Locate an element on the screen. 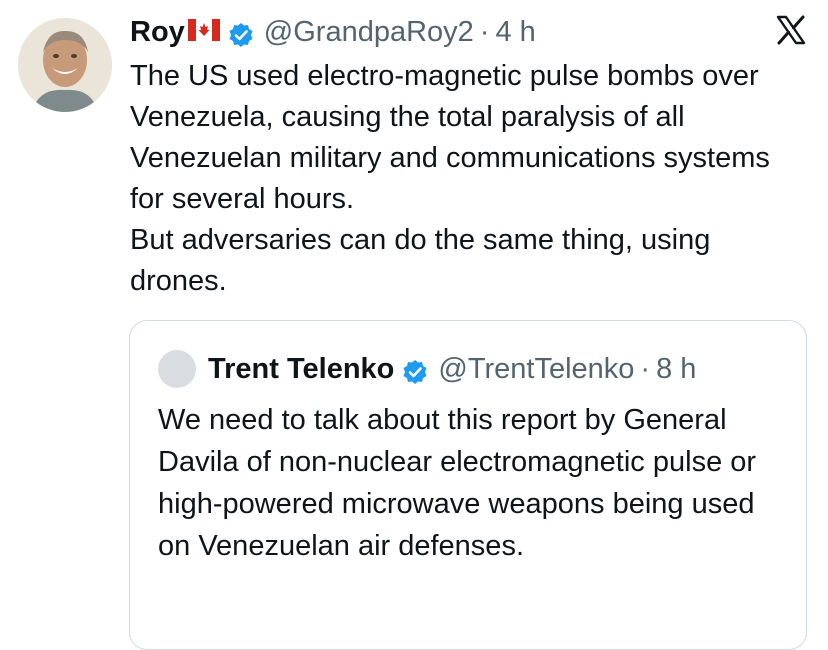 This screenshot has width=828, height=650. author-handle: @GrandpaRoy2 is located at coordinates (369, 32).